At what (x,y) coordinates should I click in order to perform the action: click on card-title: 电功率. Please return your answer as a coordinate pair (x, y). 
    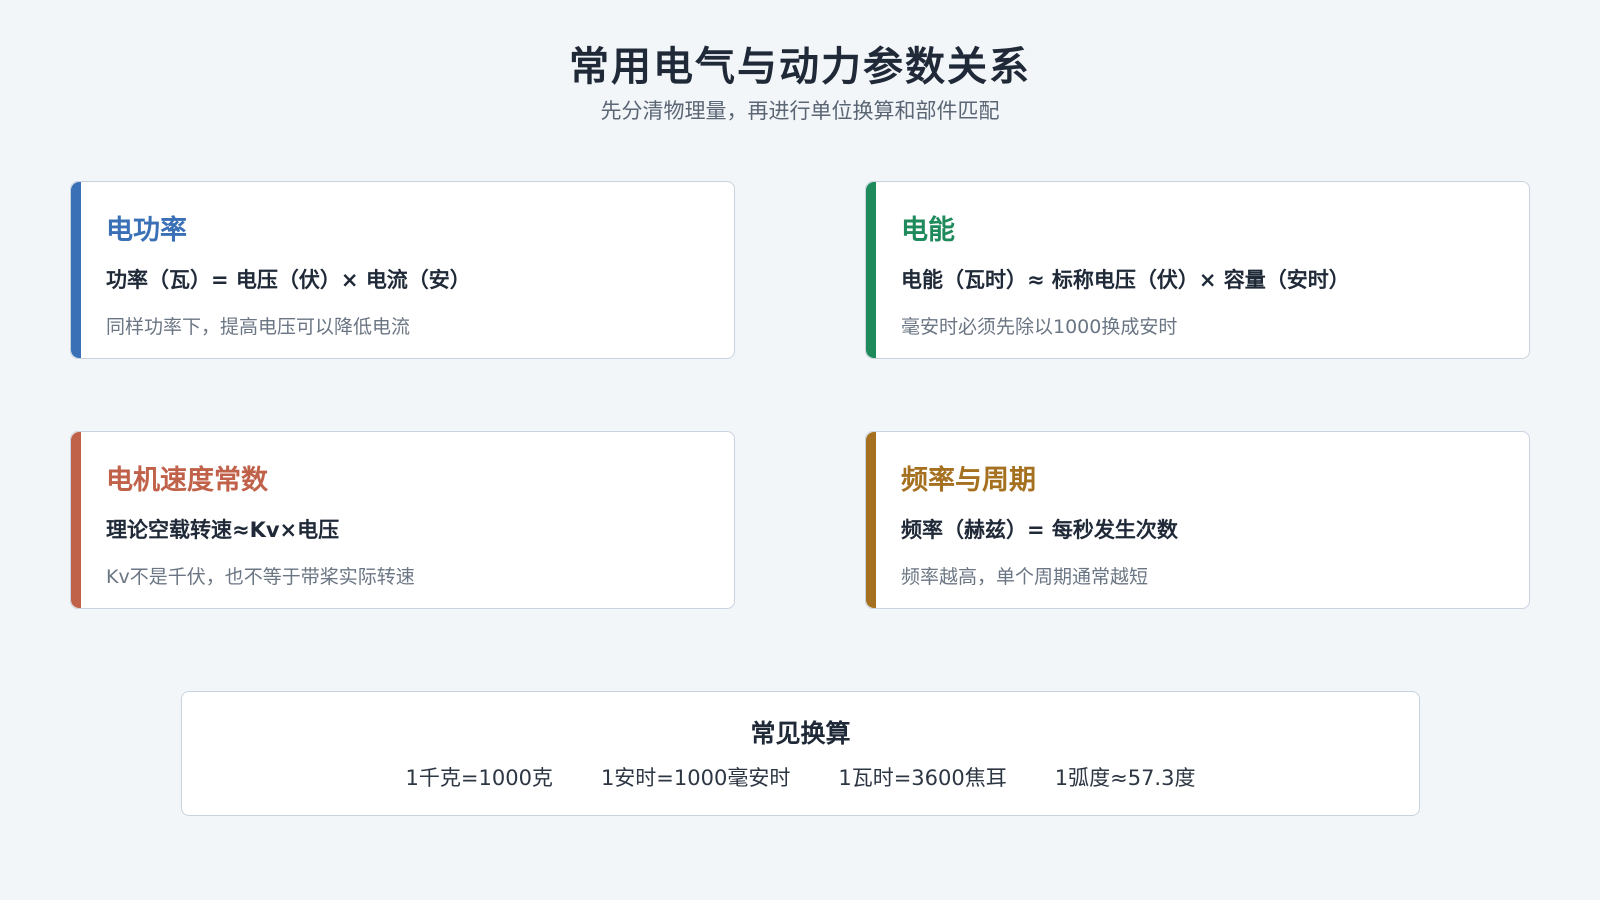
    Looking at the image, I should click on (146, 230).